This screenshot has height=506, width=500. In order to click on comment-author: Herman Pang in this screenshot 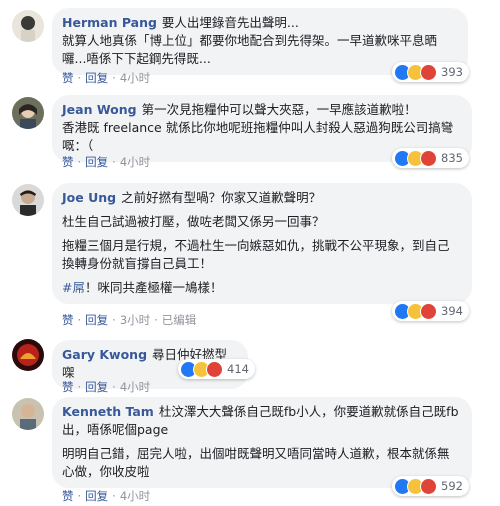, I will do `click(109, 22)`.